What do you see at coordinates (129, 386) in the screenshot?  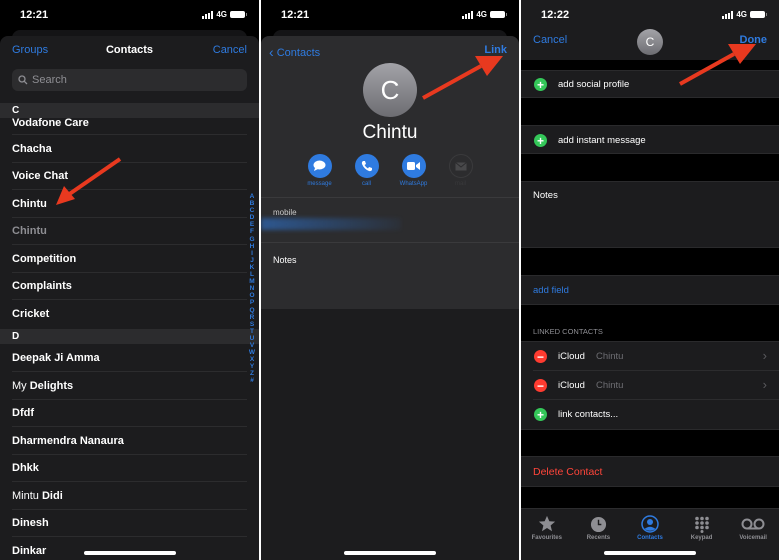 I see `contact-row: My Delights` at bounding box center [129, 386].